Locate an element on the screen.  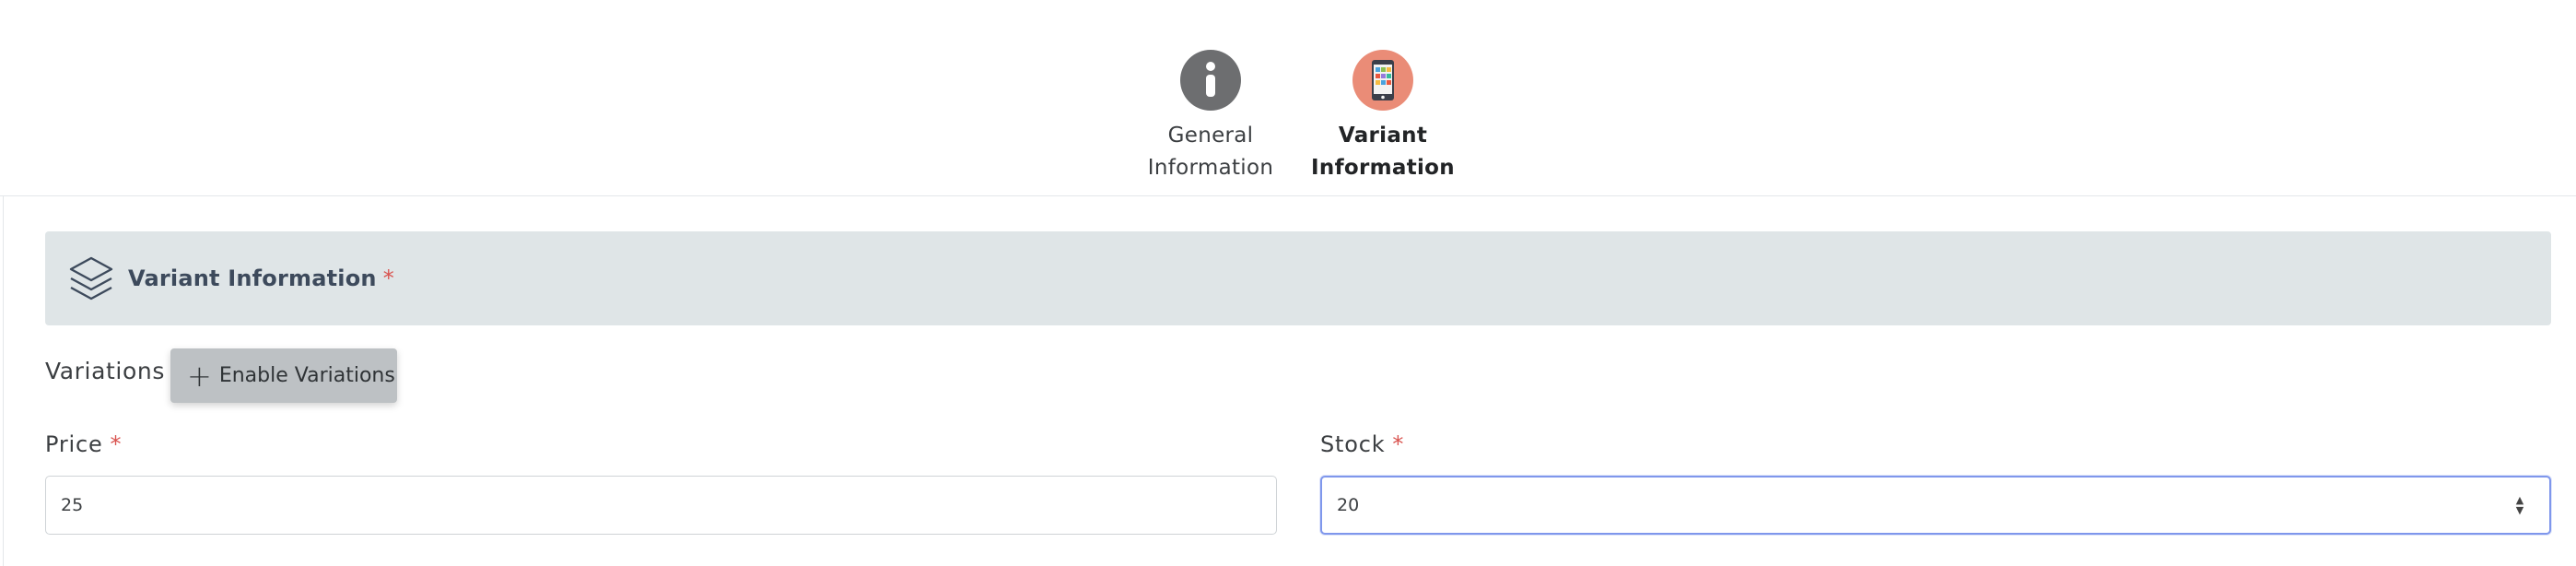
stepper-divider is located at coordinates (1288, 195).